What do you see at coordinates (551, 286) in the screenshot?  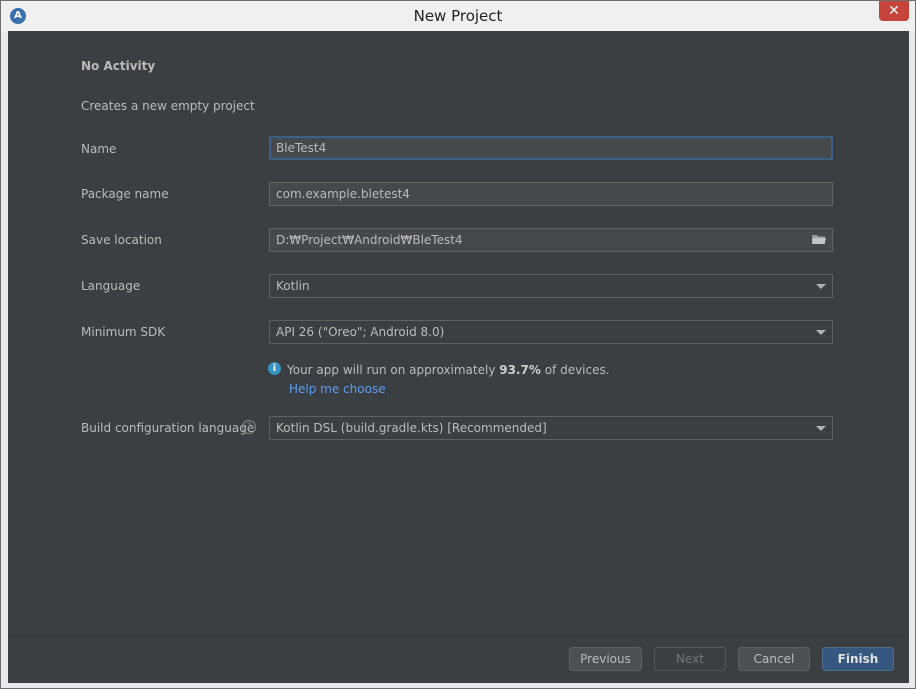 I see `language-select: Kotlin` at bounding box center [551, 286].